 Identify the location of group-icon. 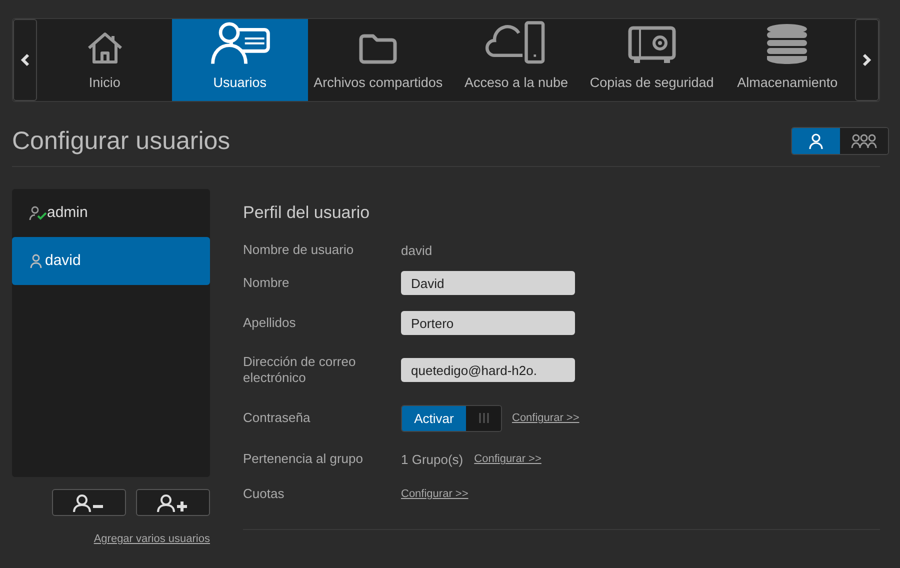
(864, 141).